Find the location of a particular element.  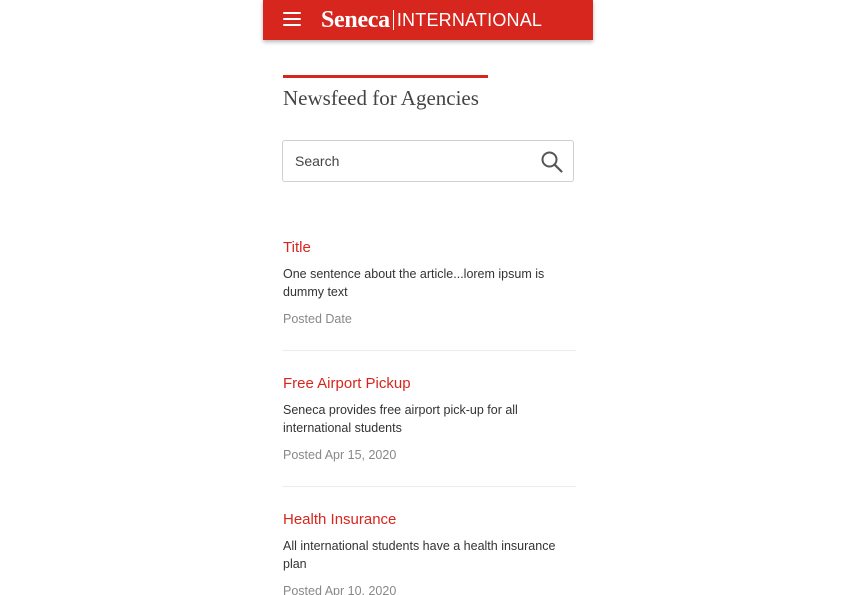

seneca-international-logo: Seneca INTERNATIONAL is located at coordinates (431, 20).